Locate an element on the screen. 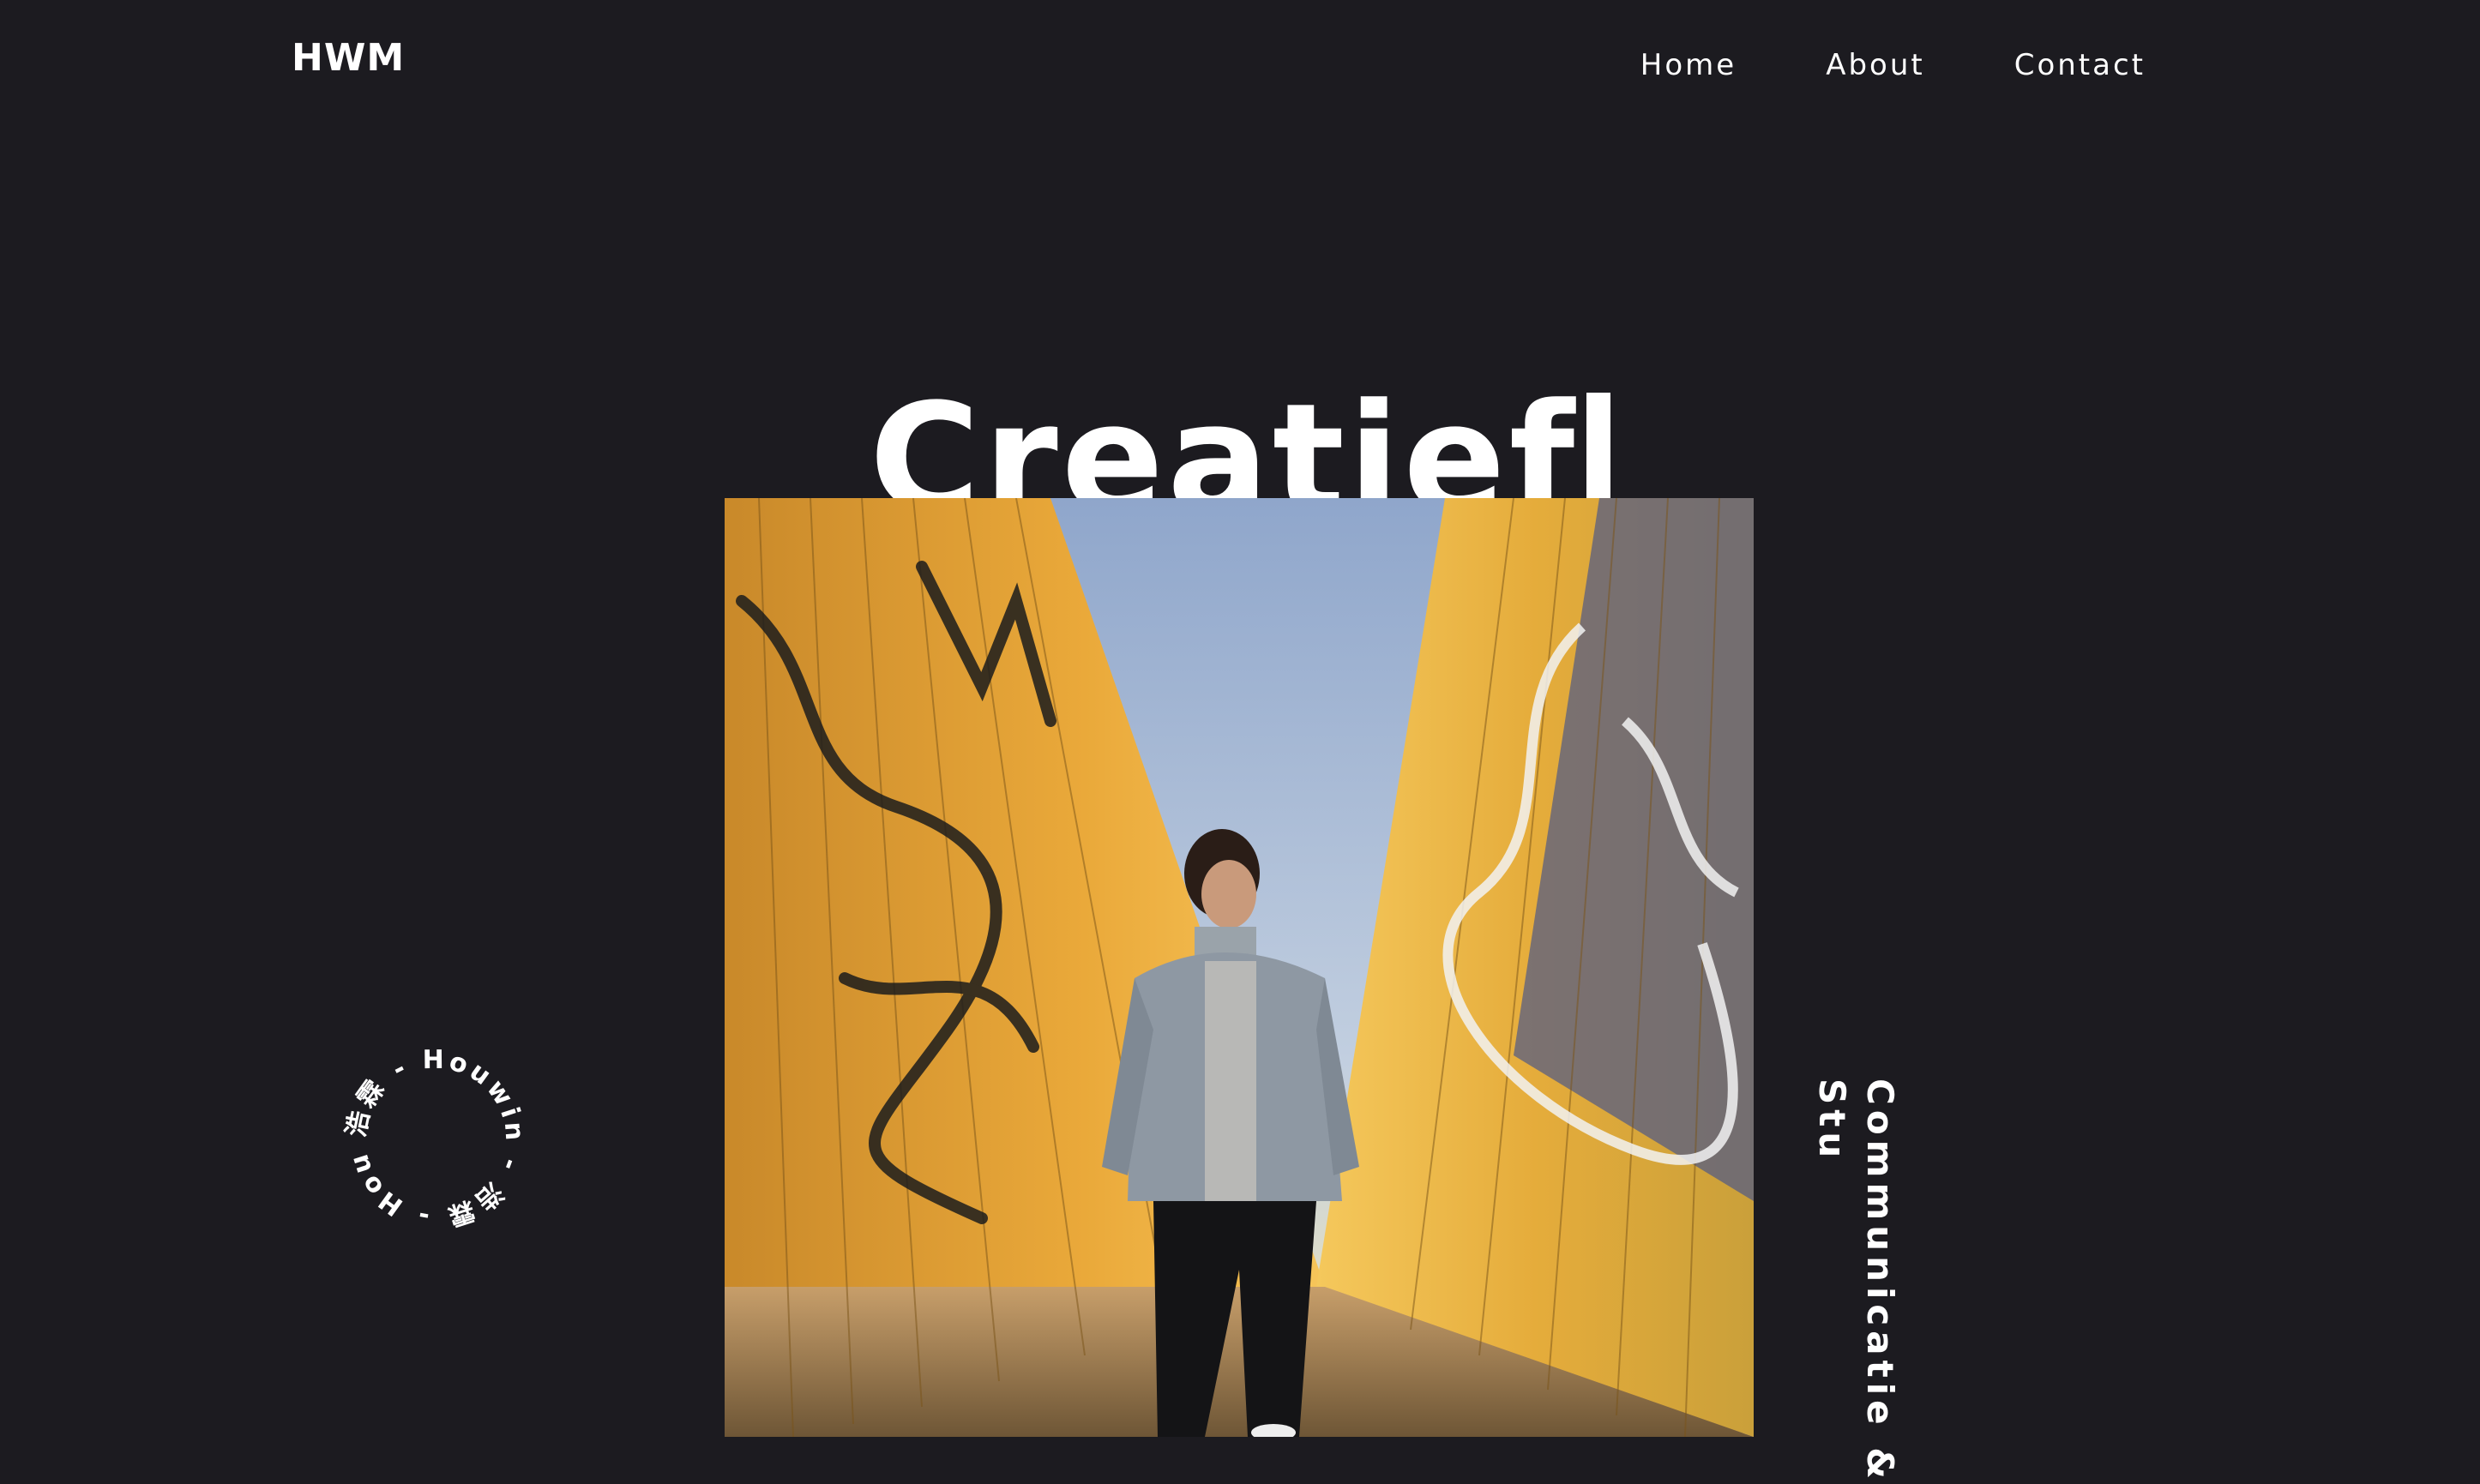 This screenshot has height=1484, width=2480. badge-text-path: 浩霖 - Houwin - 浩霖 - Houwin - is located at coordinates (427, 1126).